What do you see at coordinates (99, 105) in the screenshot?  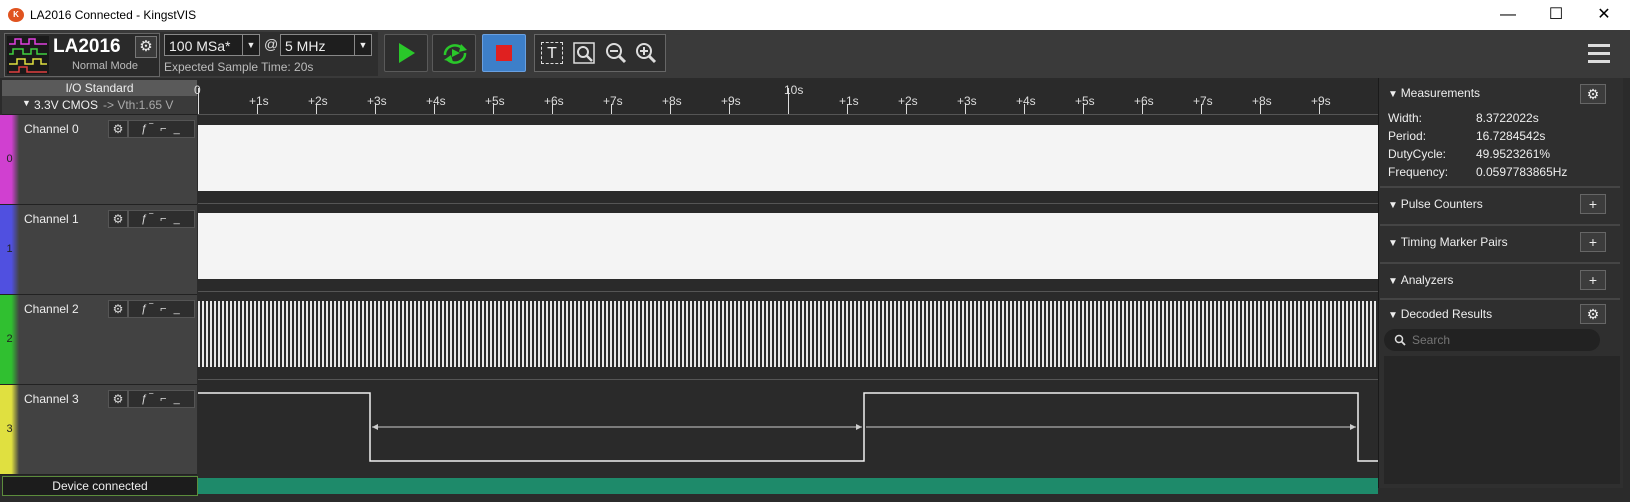 I see `io-standard-select: ▼ 3.3V CMOS -> Vth:1.65 V` at bounding box center [99, 105].